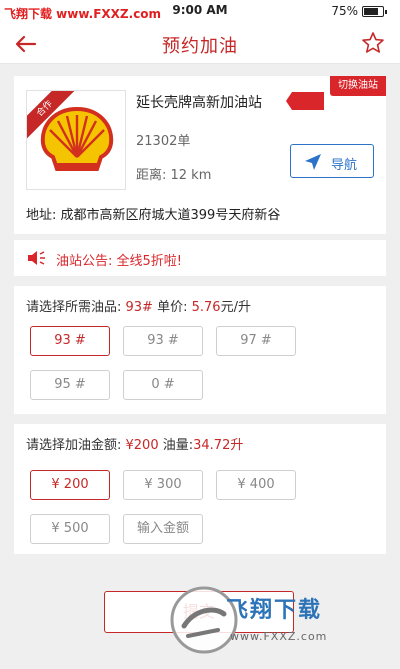 The height and width of the screenshot is (669, 400). I want to click on fuel-volume: 34.72升, so click(218, 445).